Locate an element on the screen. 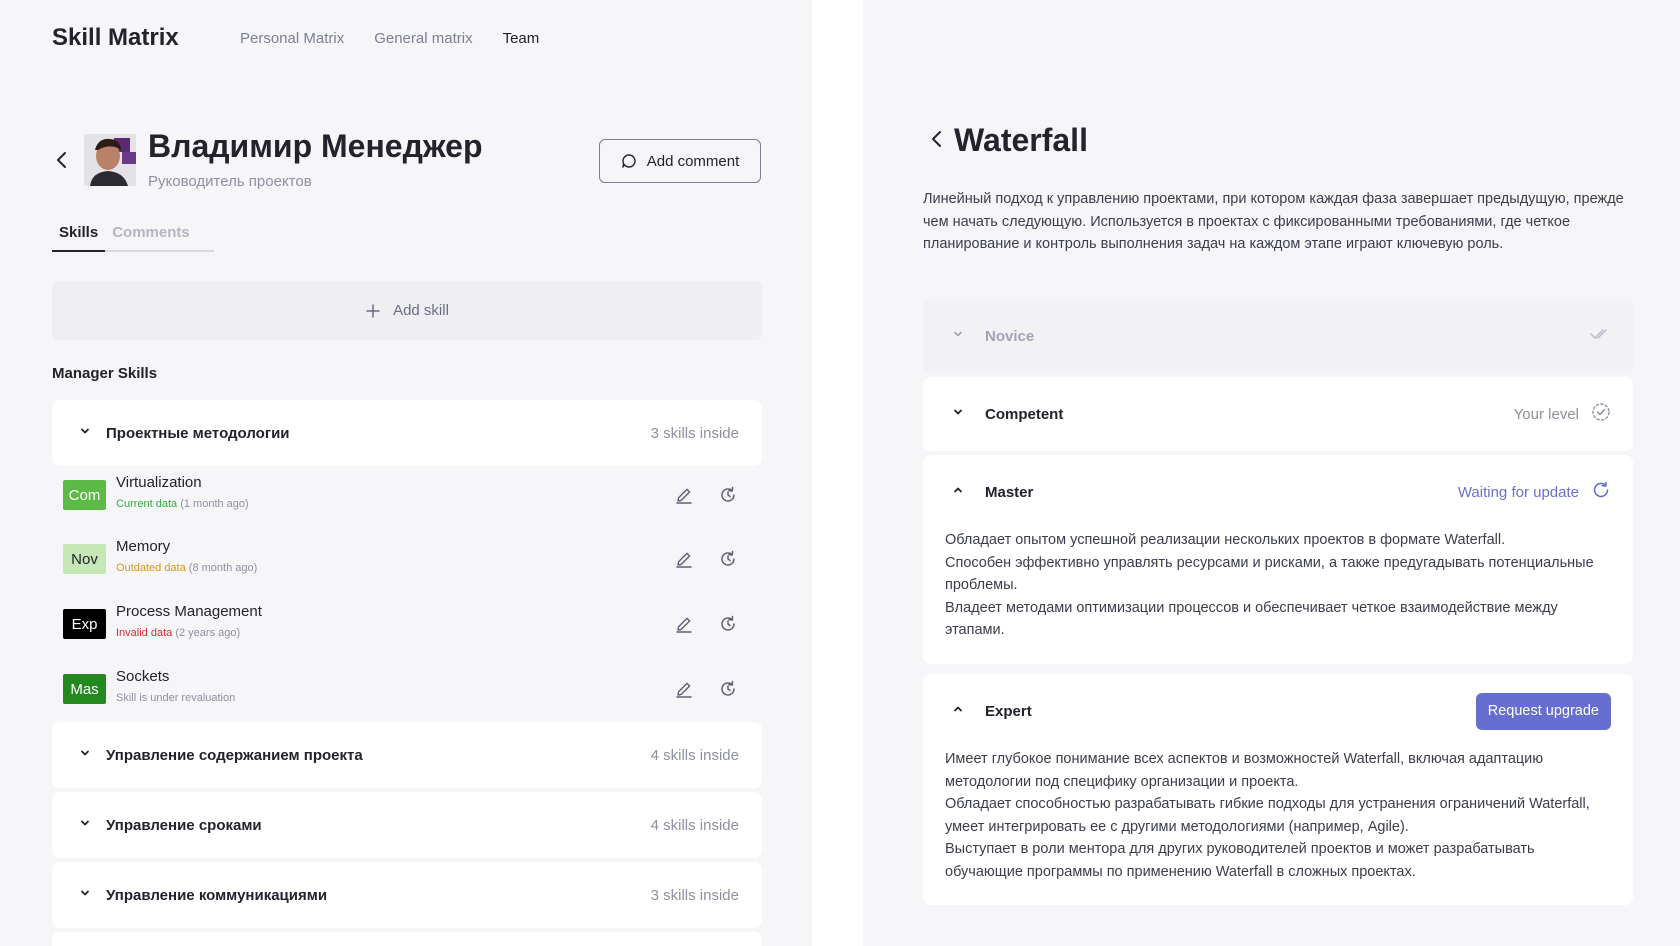 The height and width of the screenshot is (946, 1680). skill-level-badge: Exp is located at coordinates (84, 624).